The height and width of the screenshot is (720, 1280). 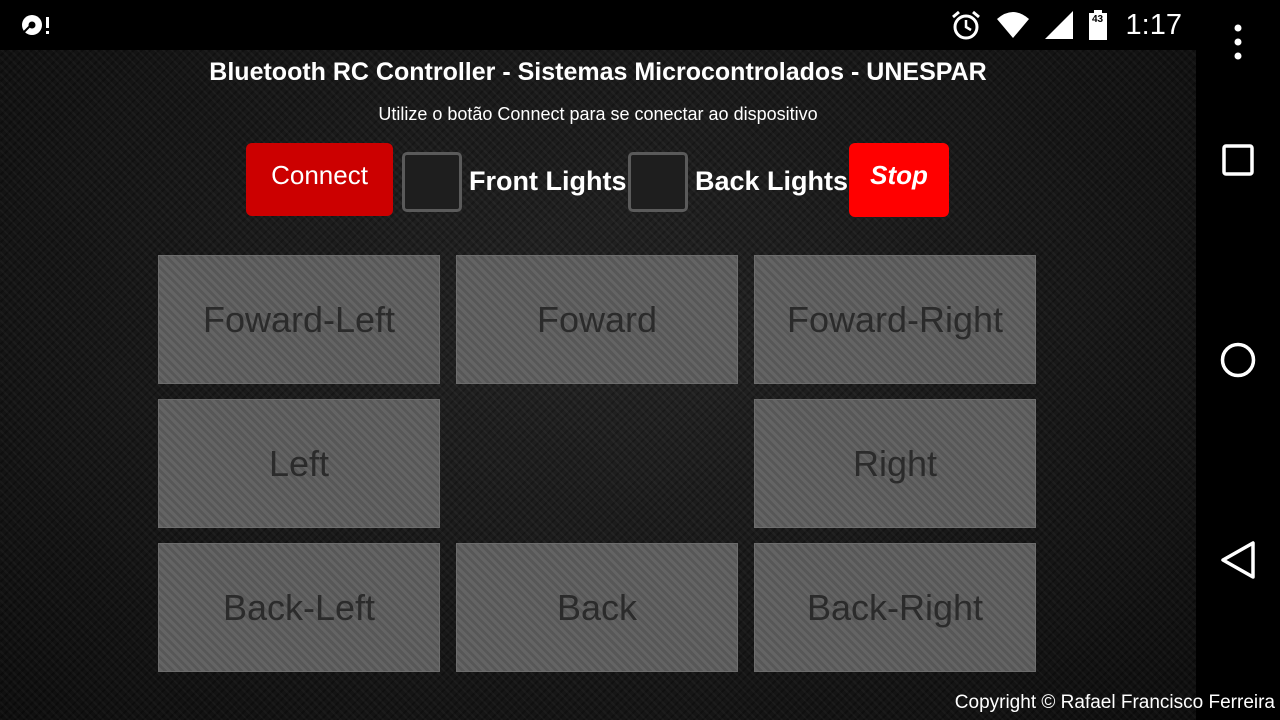 I want to click on debug-notification-icon, so click(x=35, y=25).